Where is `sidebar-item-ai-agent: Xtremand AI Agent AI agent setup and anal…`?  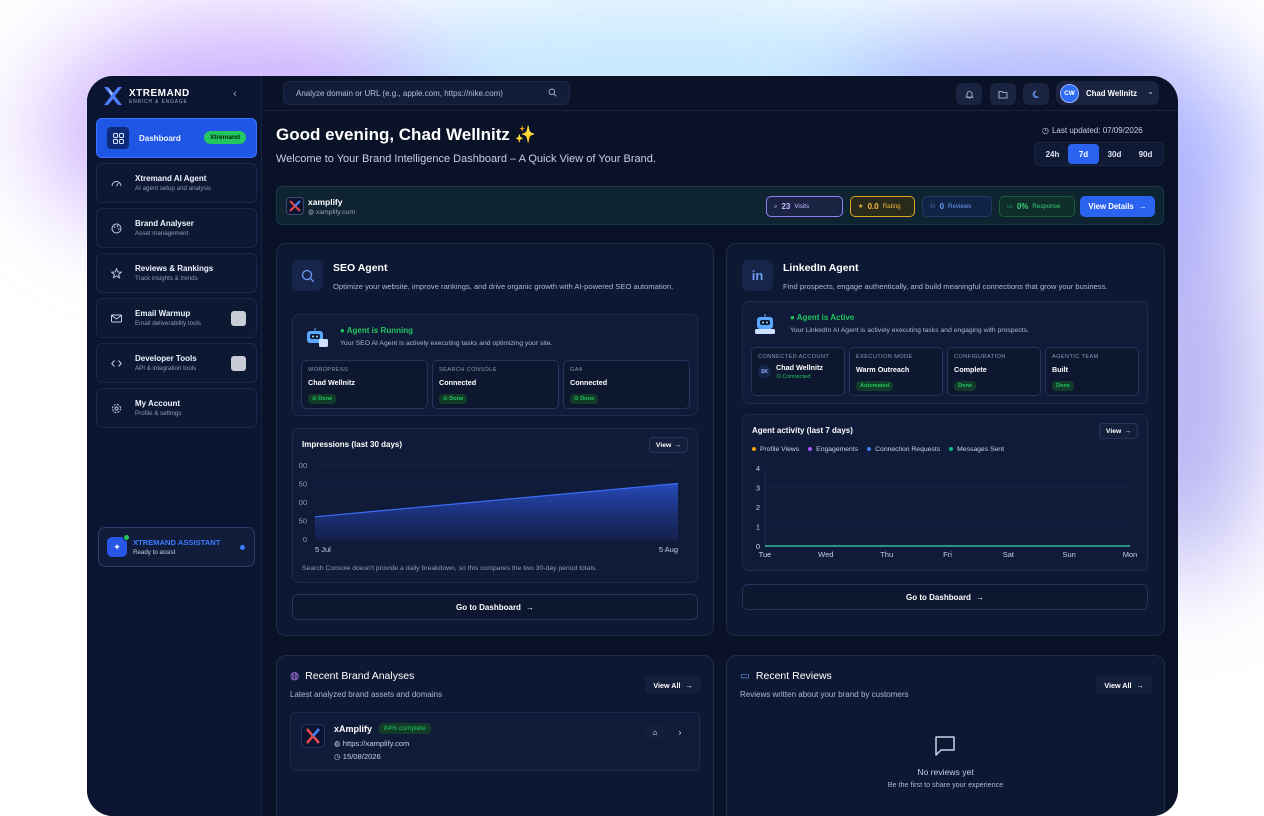
sidebar-item-ai-agent: Xtremand AI Agent AI agent setup and anal… is located at coordinates (176, 183).